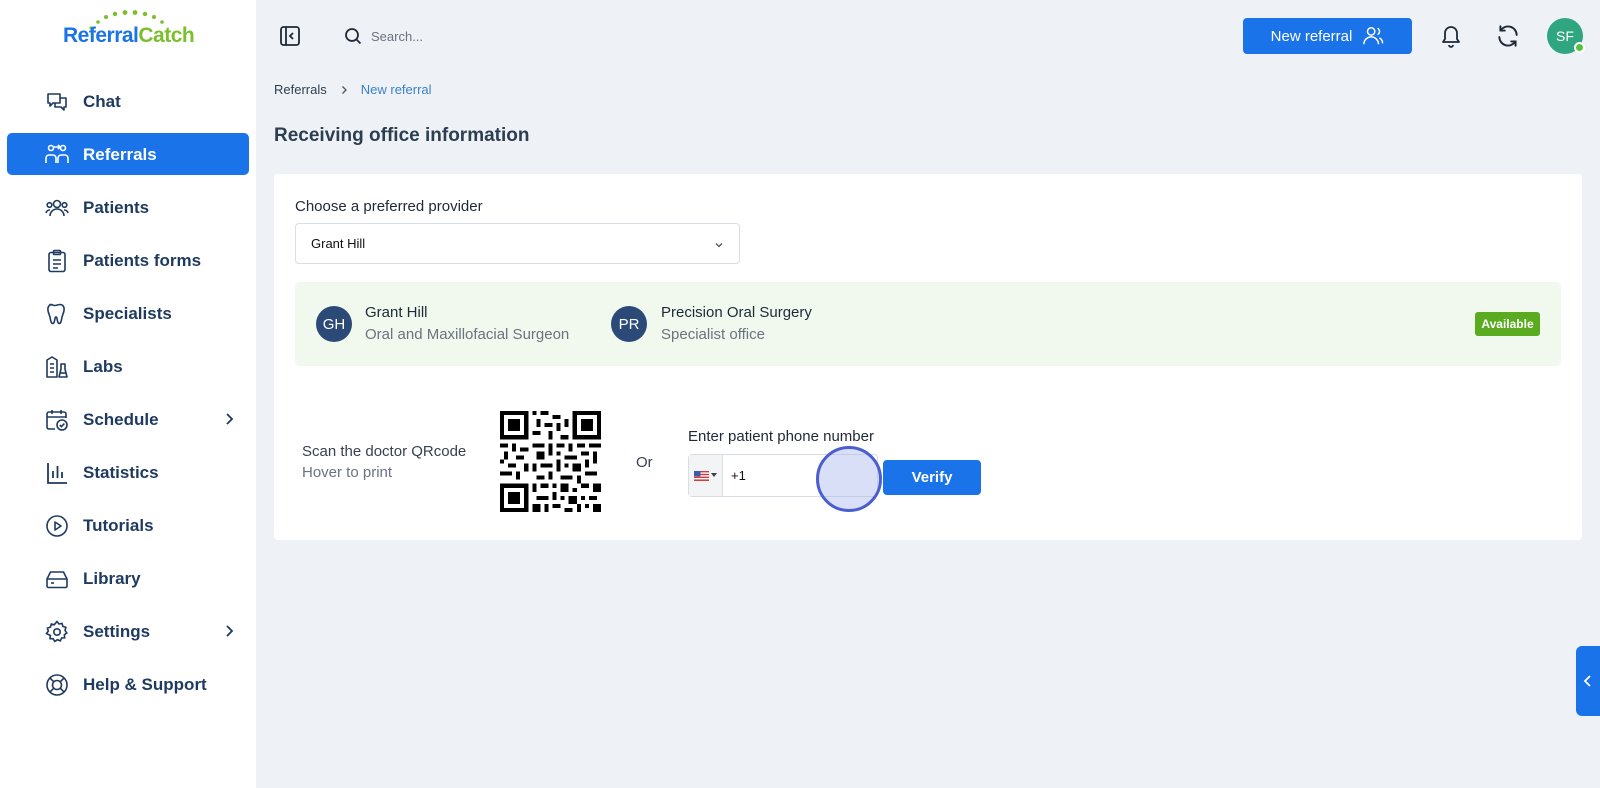  What do you see at coordinates (145, 684) in the screenshot?
I see `sidebar-item-label: Help & Support` at bounding box center [145, 684].